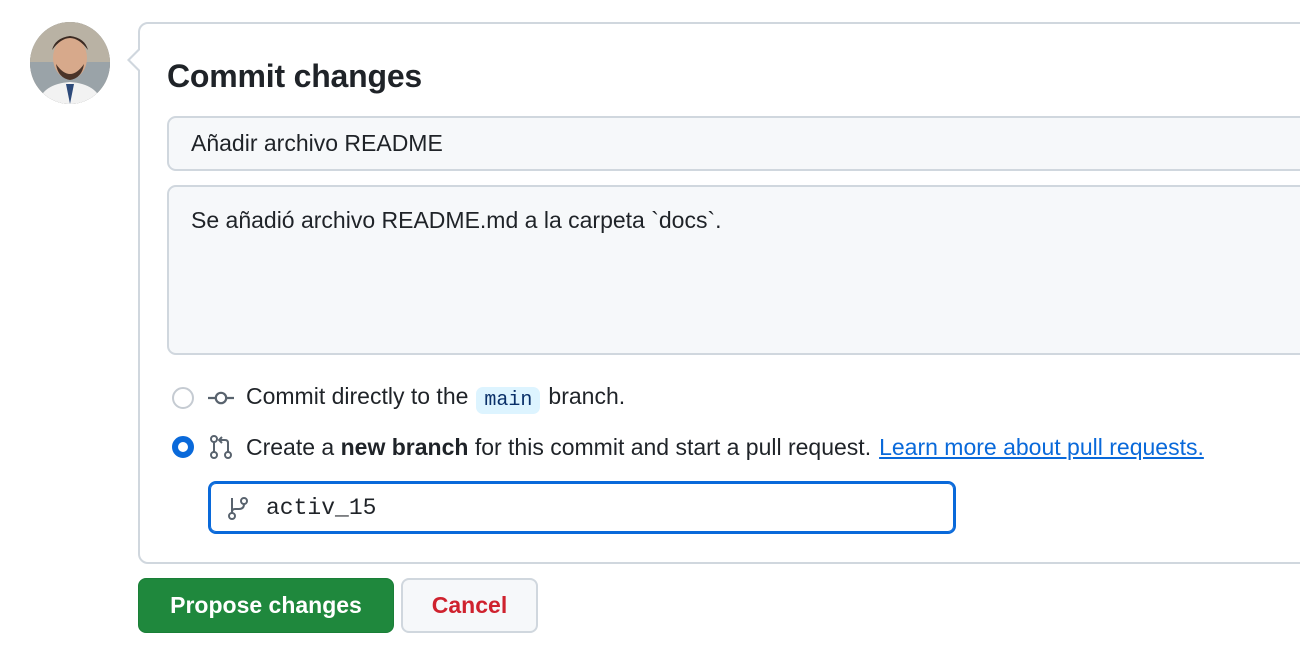  I want to click on pull-requests-help-link: Learn more about pull requests., so click(1041, 447).